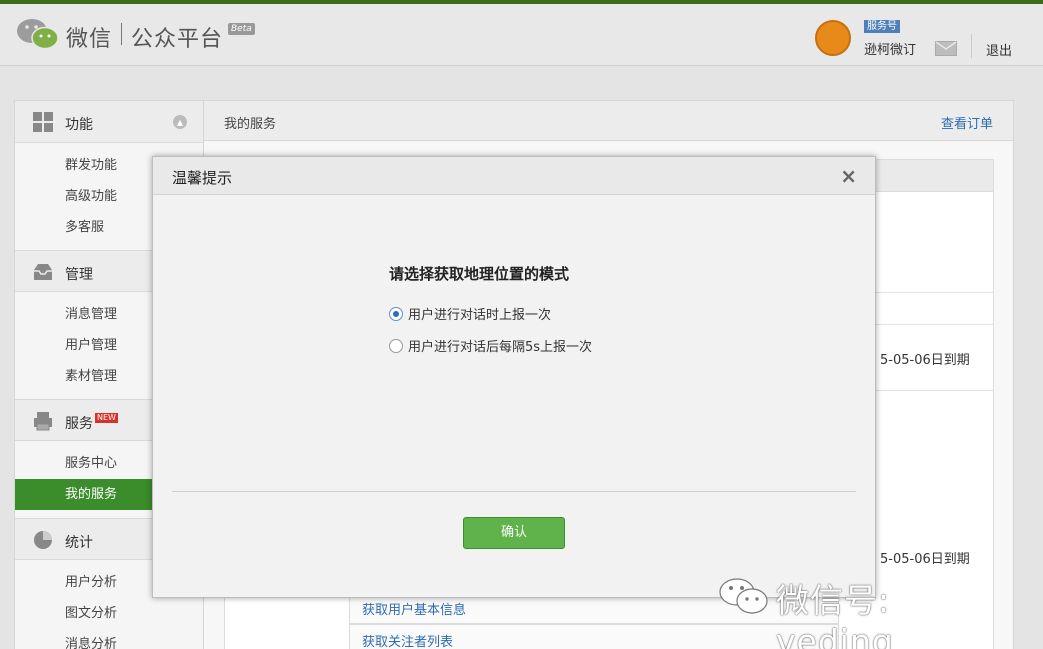  Describe the element at coordinates (743, 596) in the screenshot. I see `wechat-watermark-icon` at that location.